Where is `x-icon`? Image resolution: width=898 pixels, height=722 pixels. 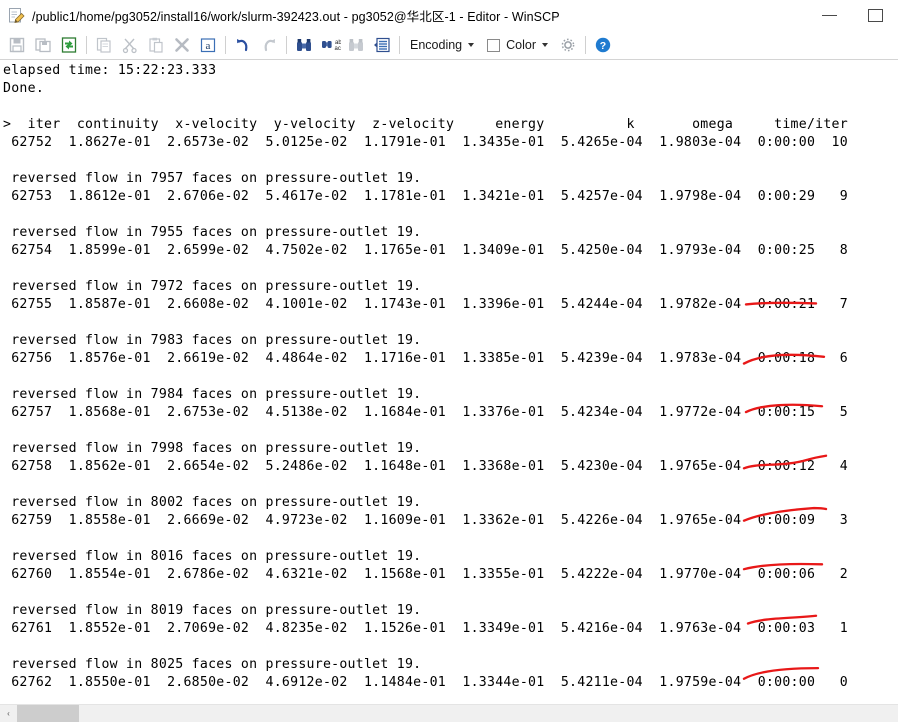 x-icon is located at coordinates (182, 45).